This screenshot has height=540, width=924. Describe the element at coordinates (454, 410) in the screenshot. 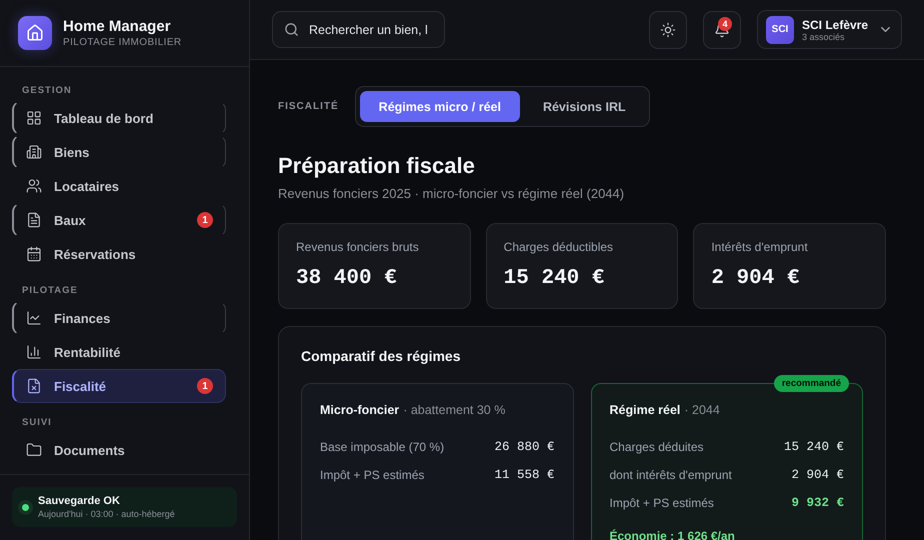

I see `regime-note: · abattement 30 %` at that location.